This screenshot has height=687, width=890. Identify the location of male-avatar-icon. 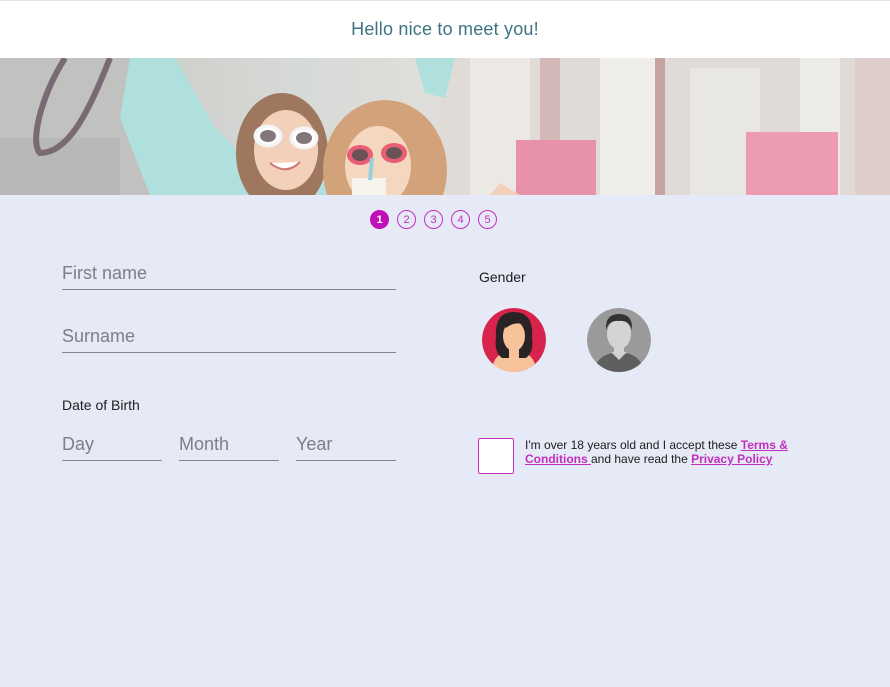
(619, 340).